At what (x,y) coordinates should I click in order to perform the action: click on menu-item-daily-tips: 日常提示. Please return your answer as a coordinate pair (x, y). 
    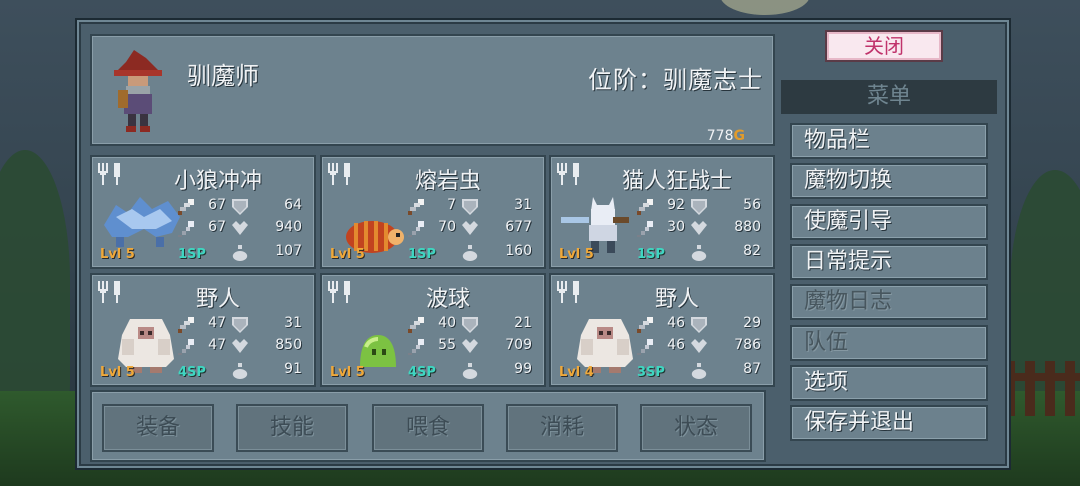
    Looking at the image, I should click on (889, 261).